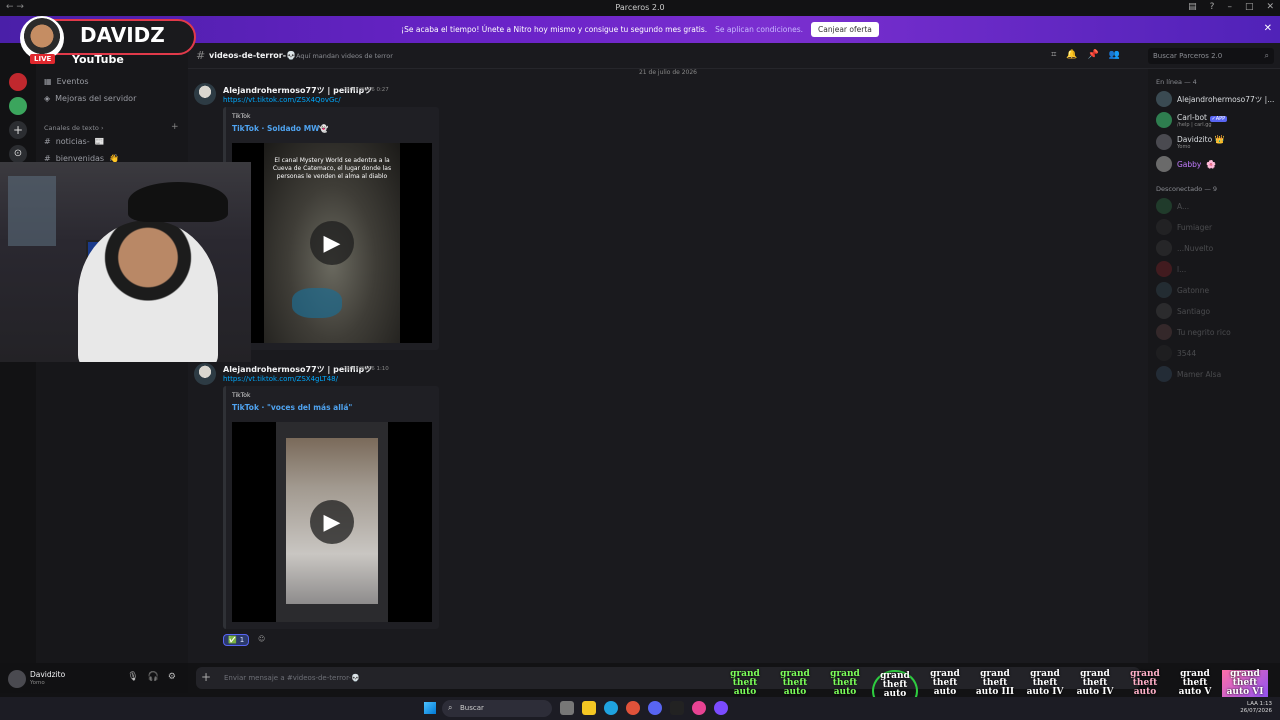 This screenshot has width=1280, height=720. What do you see at coordinates (1182, 290) in the screenshot?
I see `member-item: Gatonne` at bounding box center [1182, 290].